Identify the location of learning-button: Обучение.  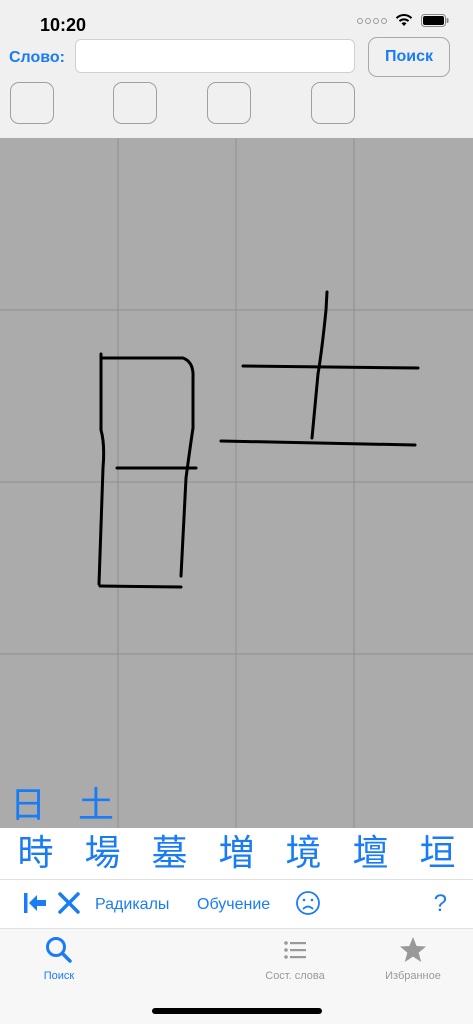
(233, 905).